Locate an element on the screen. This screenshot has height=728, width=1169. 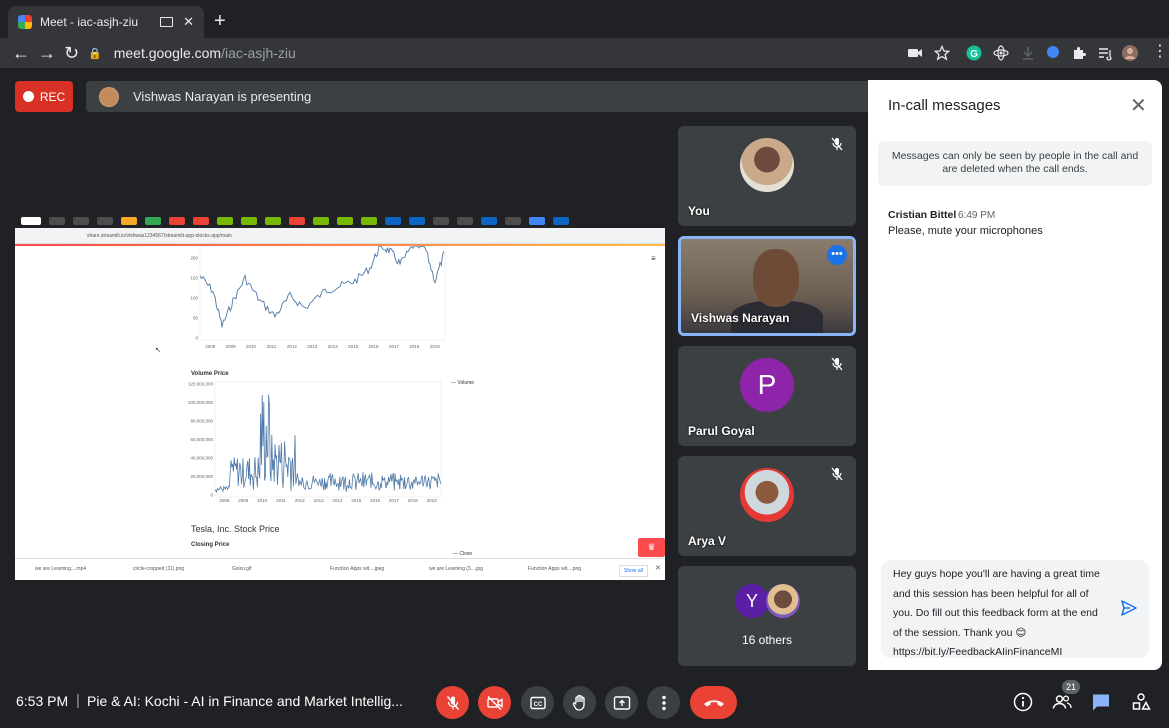
others-count: 16 others is located at coordinates (767, 640).